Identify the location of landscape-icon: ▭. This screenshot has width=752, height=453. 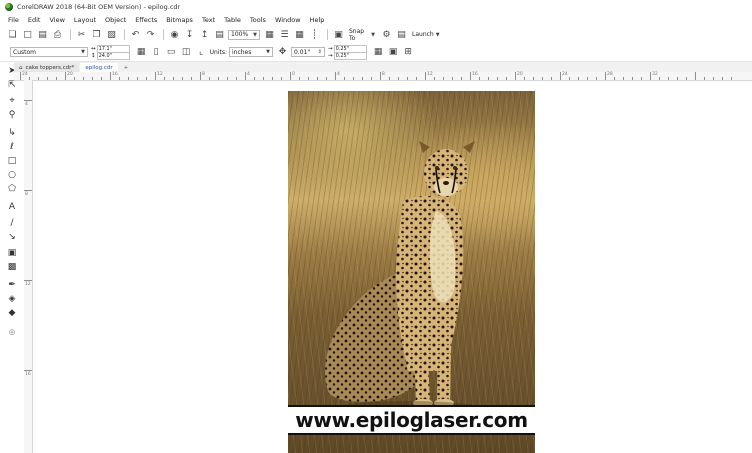
(171, 52).